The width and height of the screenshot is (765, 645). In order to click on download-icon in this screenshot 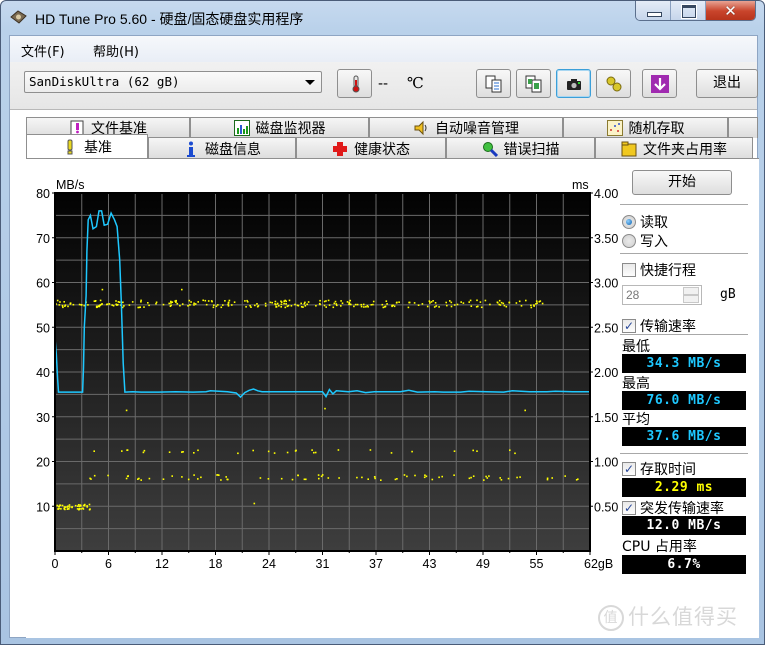, I will do `click(660, 84)`.